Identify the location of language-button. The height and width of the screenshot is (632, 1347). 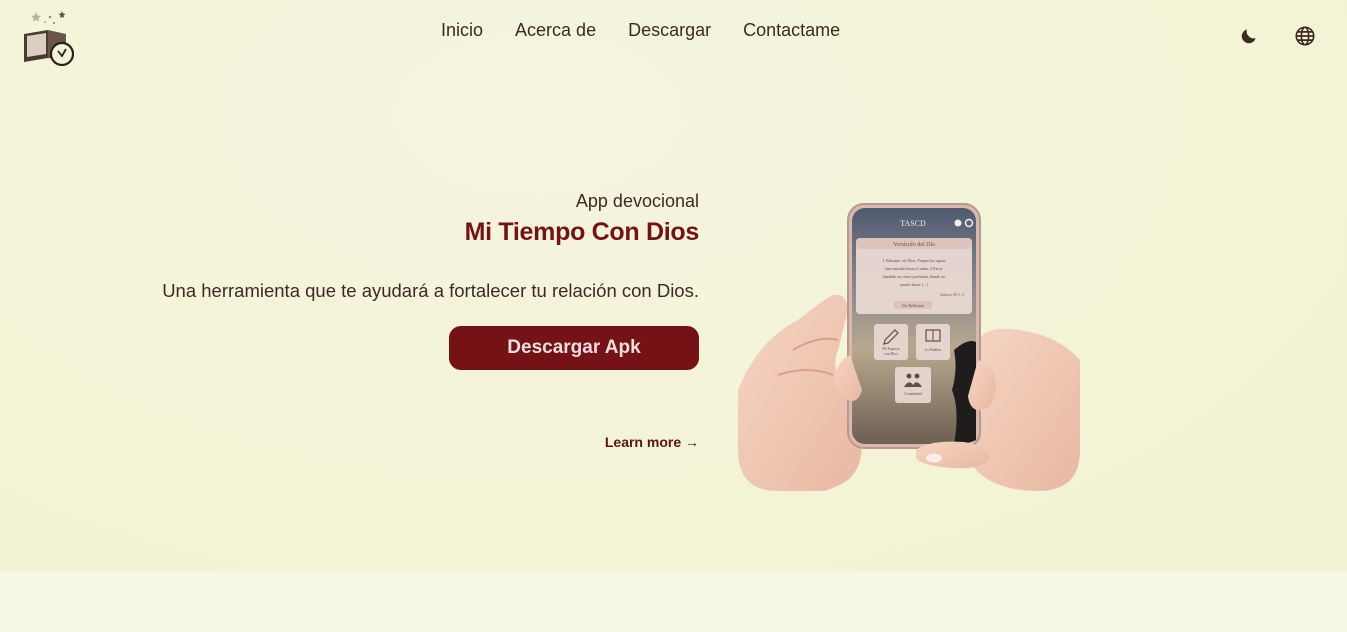
(1305, 36).